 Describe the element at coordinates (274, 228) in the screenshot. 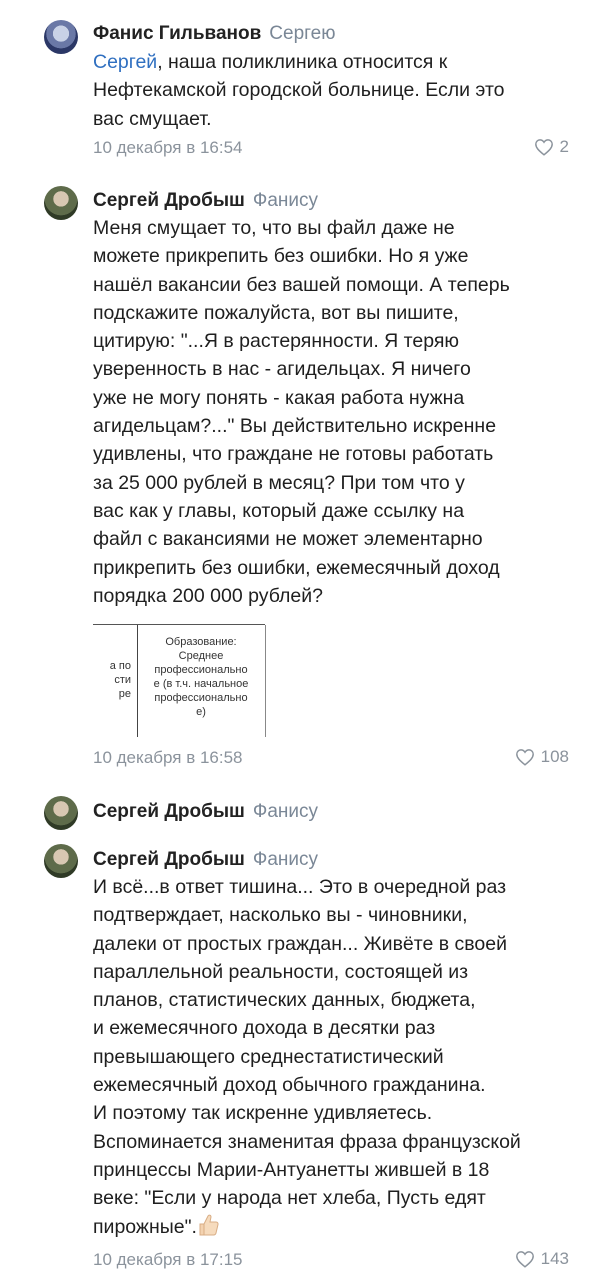

I see `text-line: Меня смущает то, что вы файл даже не` at that location.